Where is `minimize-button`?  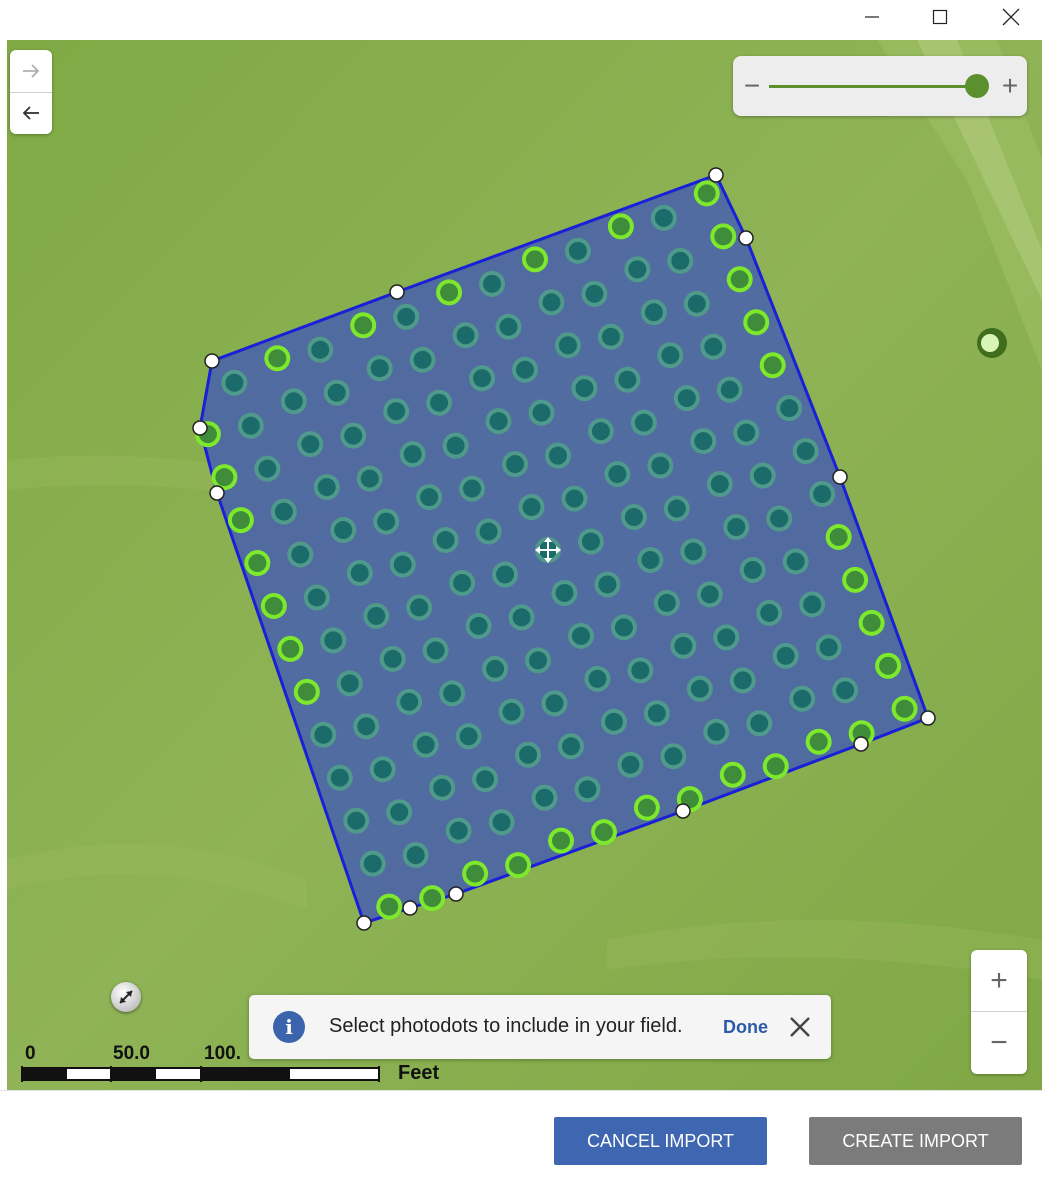 minimize-button is located at coordinates (872, 17).